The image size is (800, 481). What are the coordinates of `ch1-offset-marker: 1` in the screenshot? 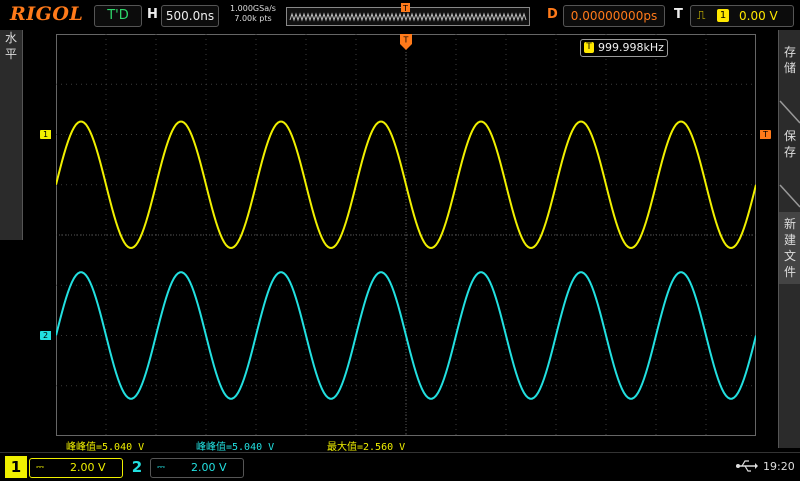 It's located at (45, 134).